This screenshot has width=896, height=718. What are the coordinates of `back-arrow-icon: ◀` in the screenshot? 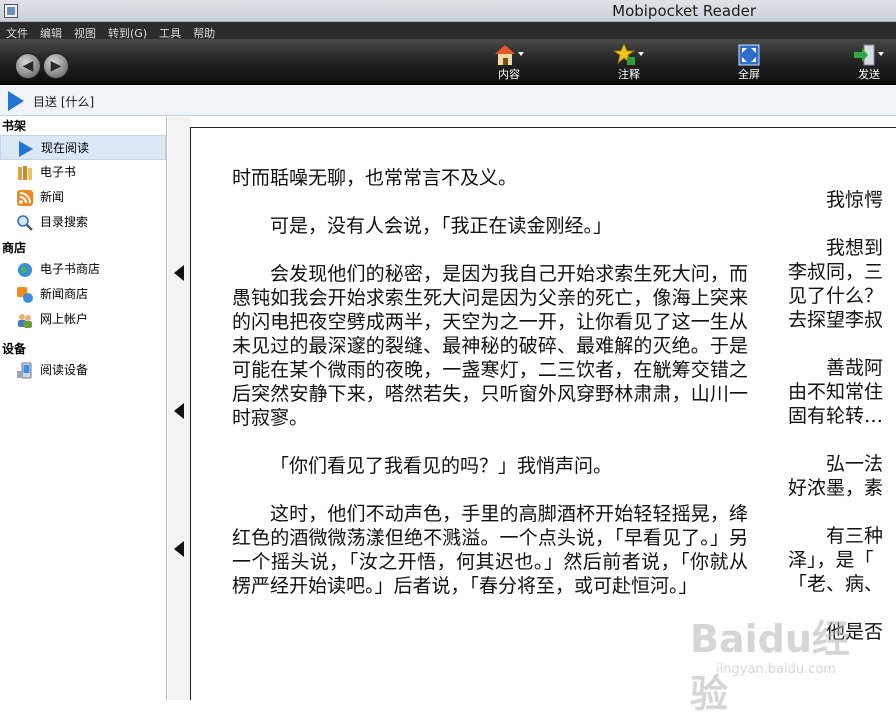 It's located at (28, 66).